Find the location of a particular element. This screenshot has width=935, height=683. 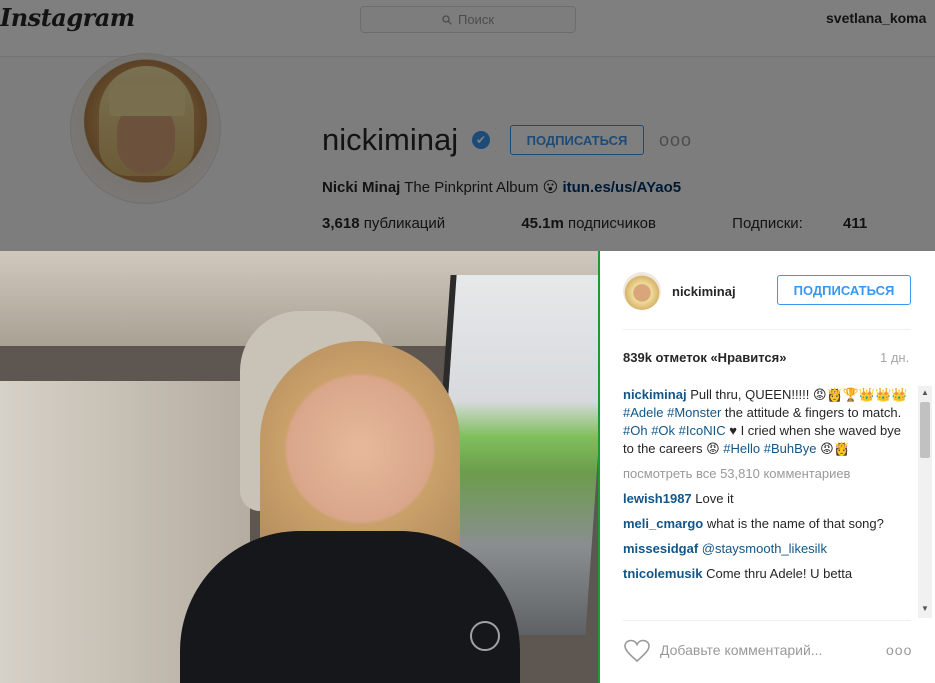

hashtag: #Hello is located at coordinates (741, 448).